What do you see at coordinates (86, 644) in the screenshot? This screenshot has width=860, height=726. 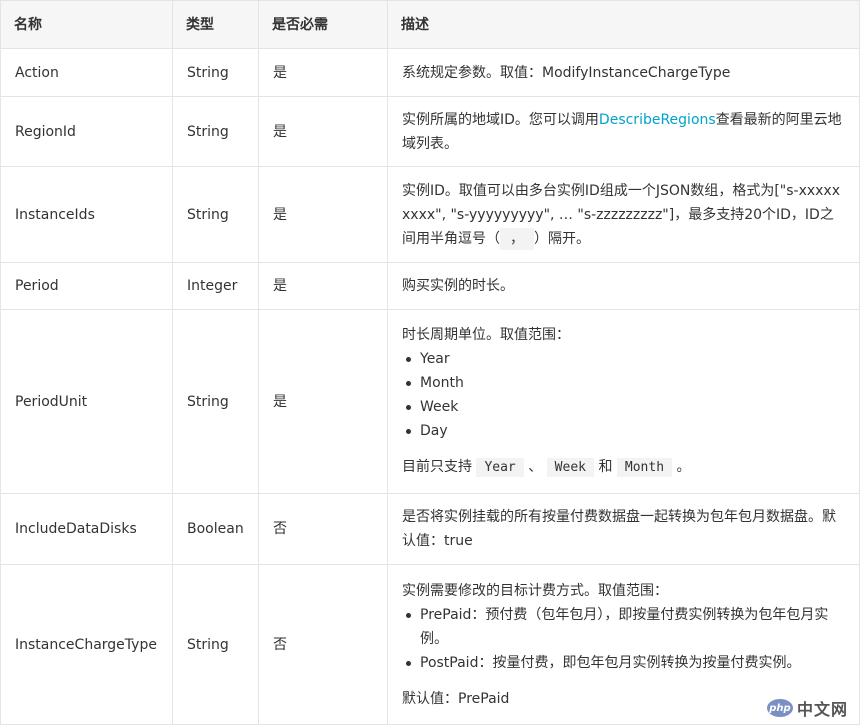 I see `param-name: InstanceChargeType` at bounding box center [86, 644].